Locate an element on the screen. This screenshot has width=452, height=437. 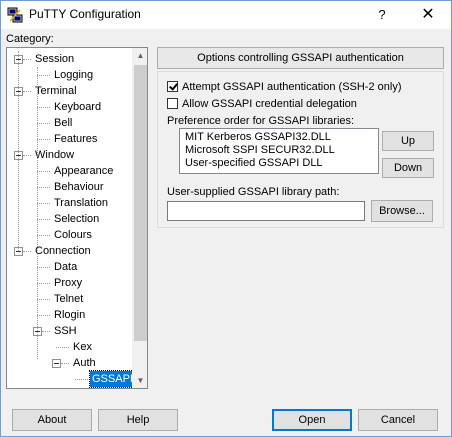
close-icon: ✕ is located at coordinates (428, 15).